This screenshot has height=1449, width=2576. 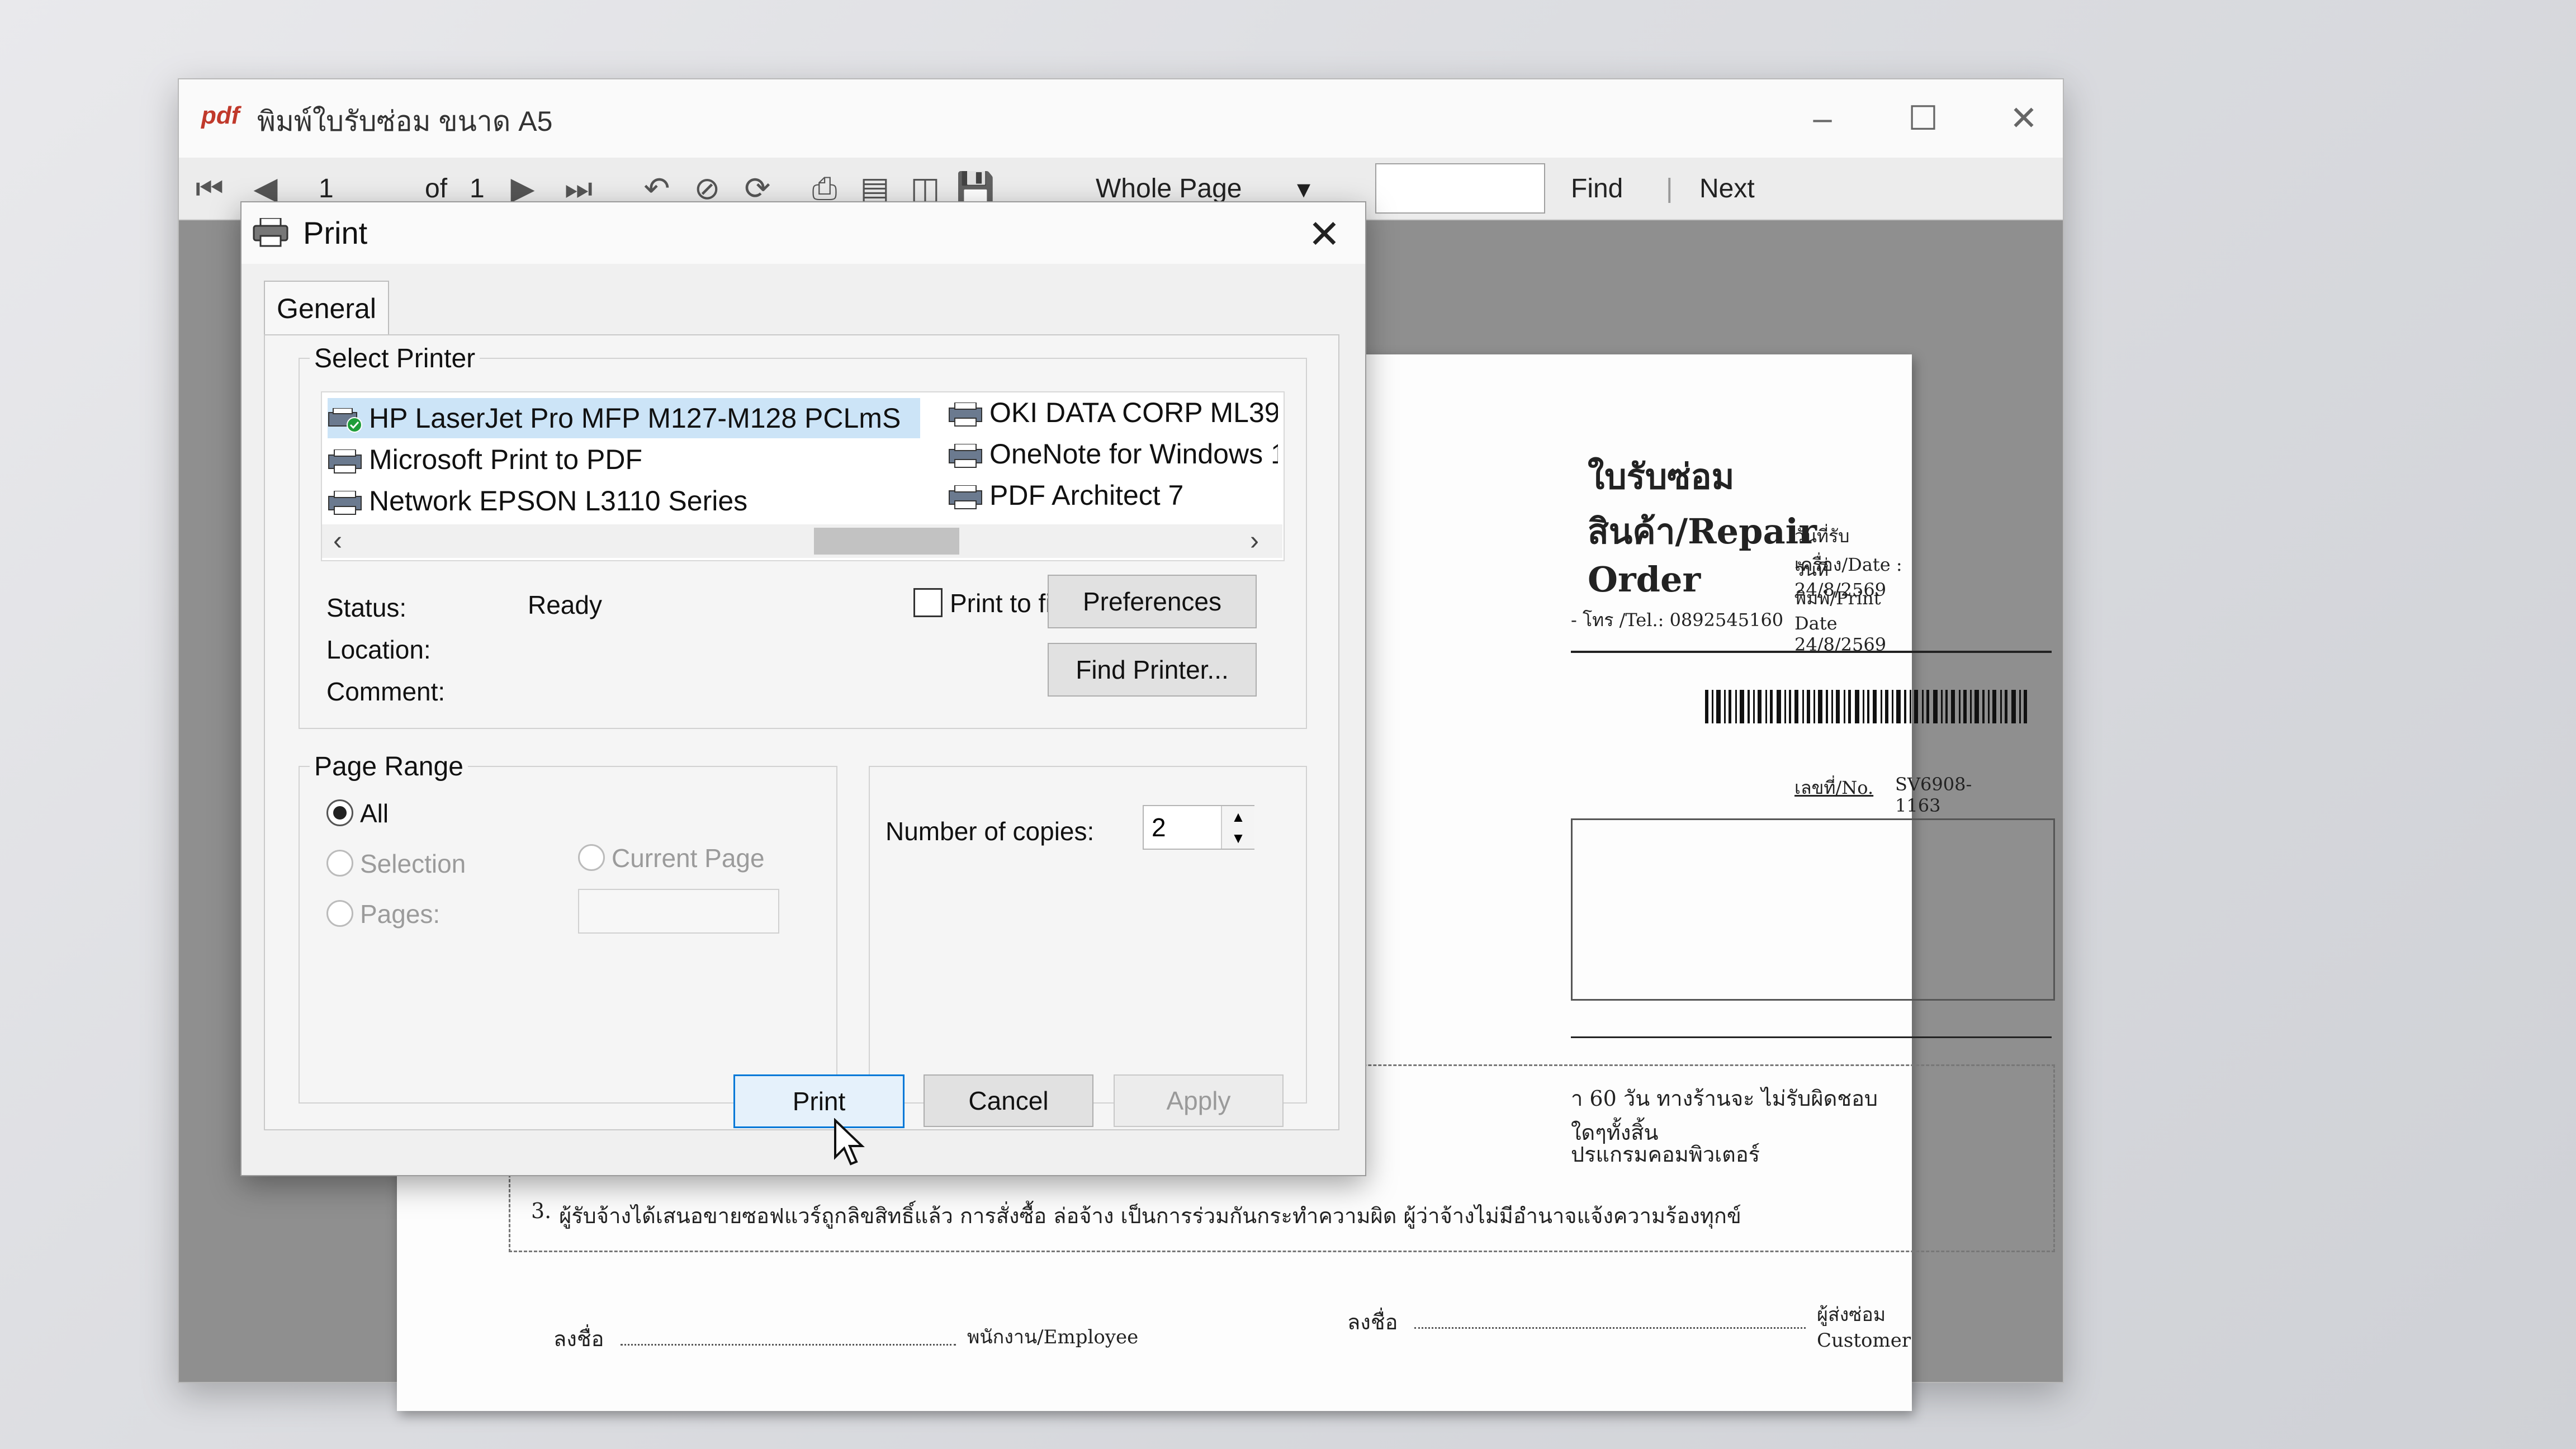 What do you see at coordinates (1834, 787) in the screenshot?
I see `doc-no-label: เลขที่/No.` at bounding box center [1834, 787].